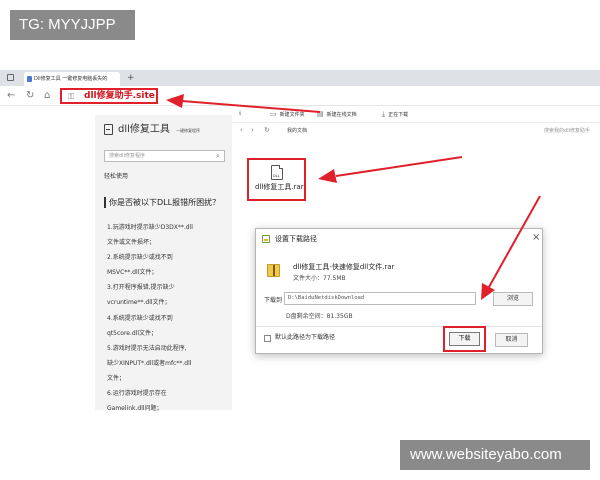  What do you see at coordinates (281, 167) in the screenshot?
I see `file-fold` at bounding box center [281, 167].